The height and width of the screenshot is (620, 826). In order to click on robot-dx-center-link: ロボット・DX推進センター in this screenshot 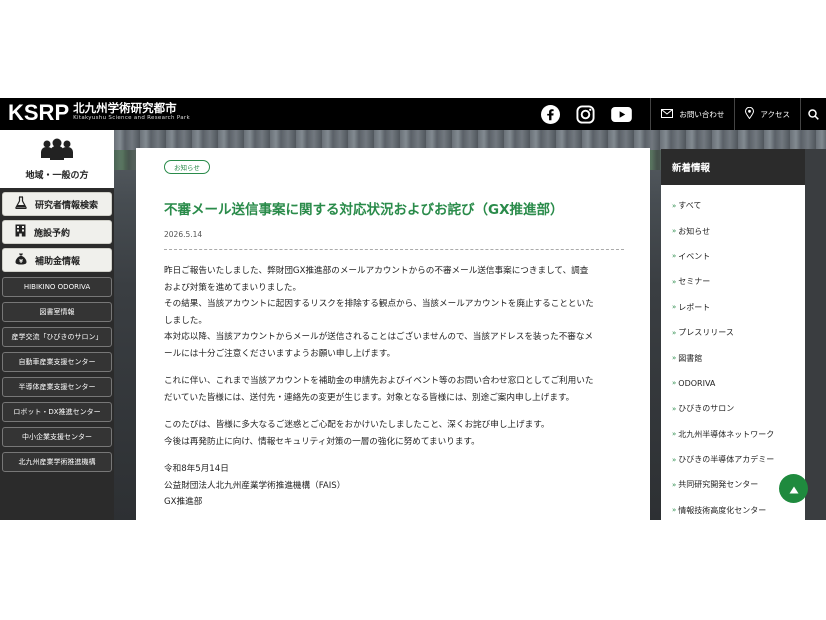, I will do `click(57, 412)`.